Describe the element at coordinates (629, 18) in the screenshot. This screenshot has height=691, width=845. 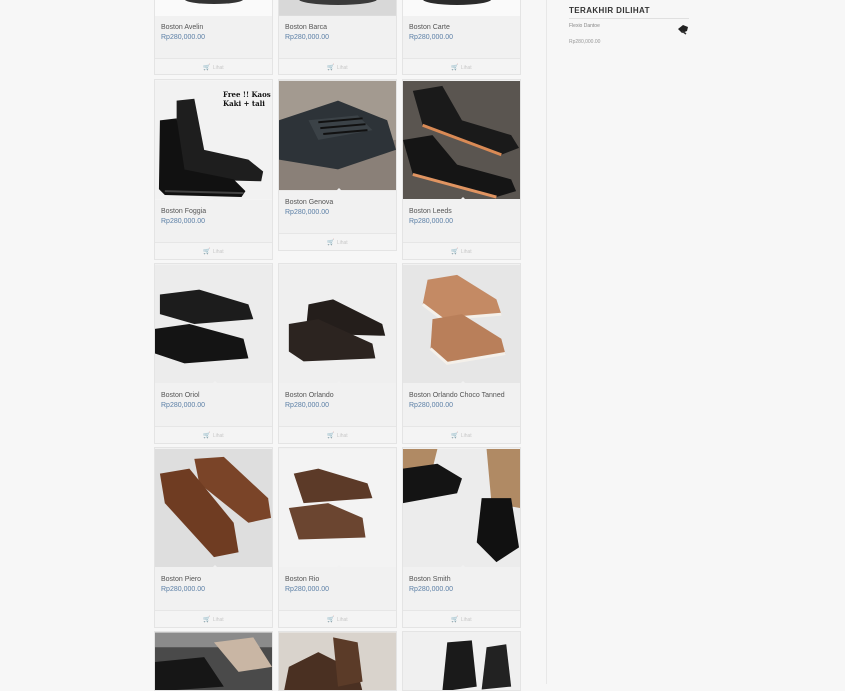
I see `sidebar-title-underline` at that location.